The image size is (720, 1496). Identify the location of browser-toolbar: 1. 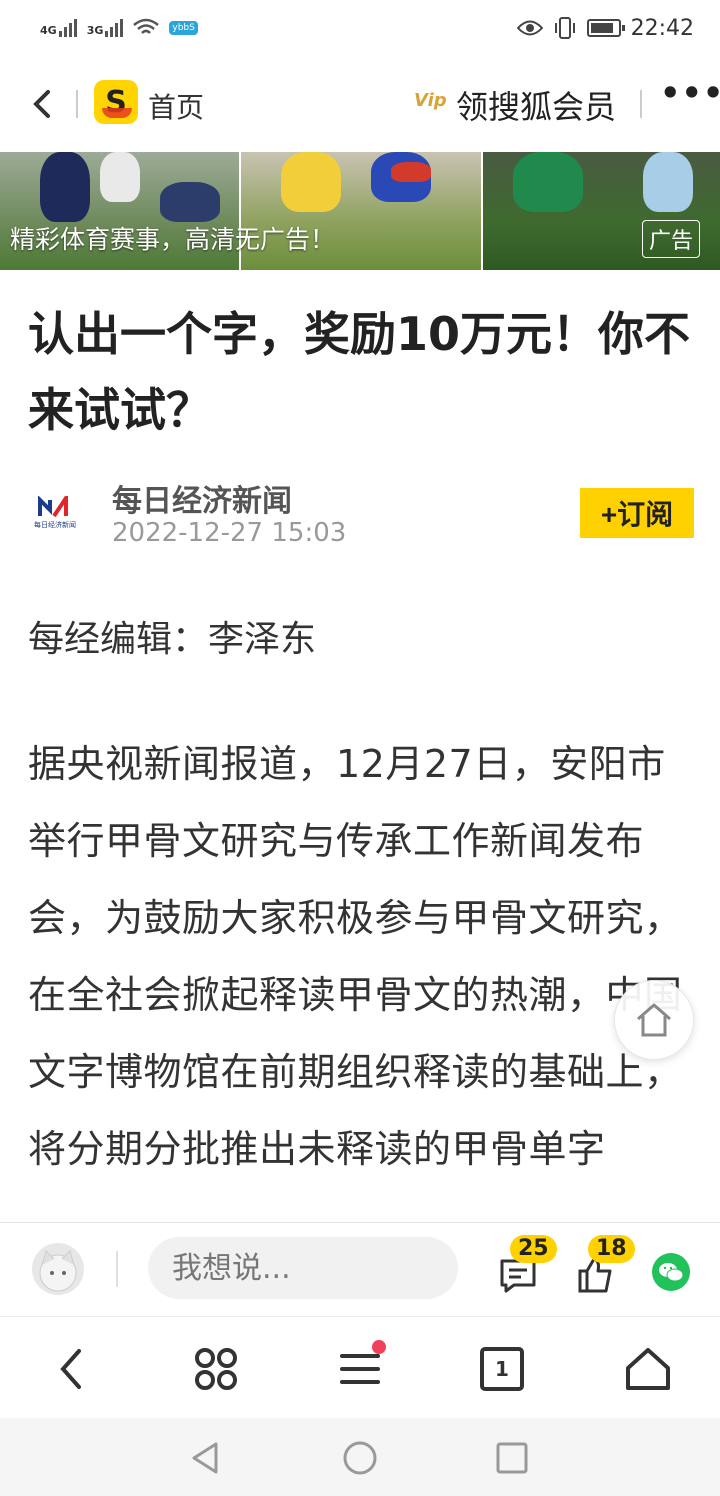
(360, 1367).